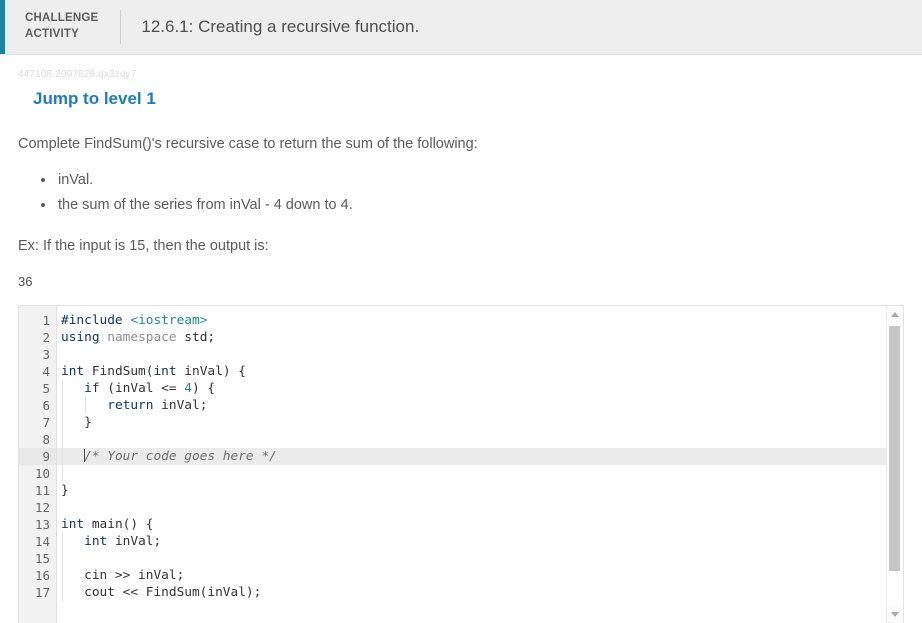 This screenshot has height=623, width=922. I want to click on scroll-down-button, so click(895, 614).